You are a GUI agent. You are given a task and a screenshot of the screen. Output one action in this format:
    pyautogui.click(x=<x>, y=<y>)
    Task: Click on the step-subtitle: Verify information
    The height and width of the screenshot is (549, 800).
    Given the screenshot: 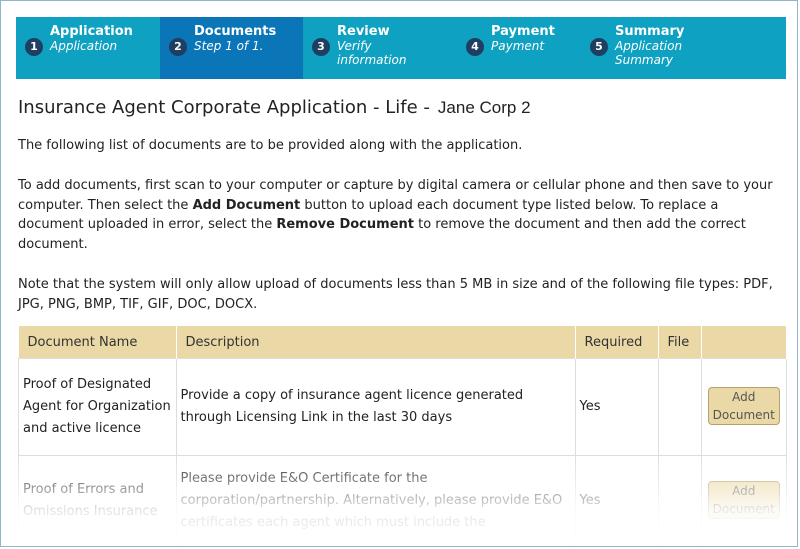 What is the action you would take?
    pyautogui.click(x=372, y=53)
    